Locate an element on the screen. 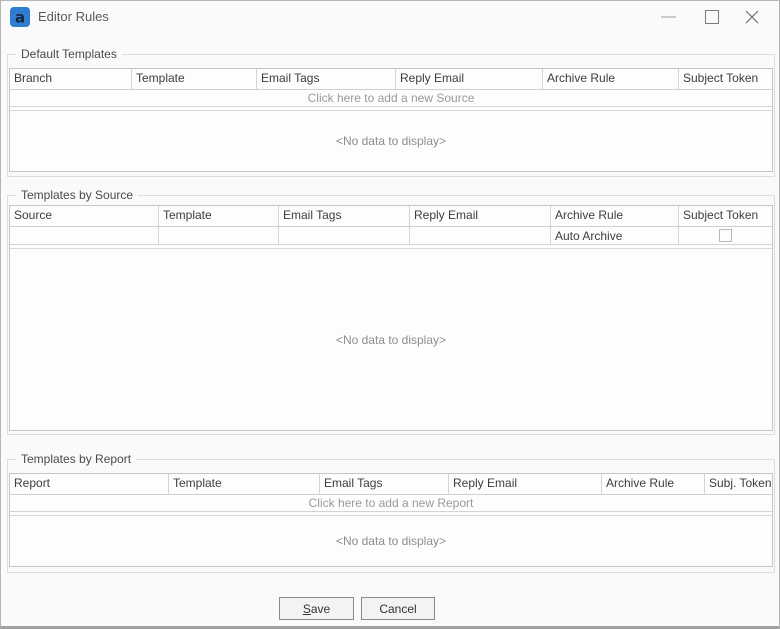  maximize-icon is located at coordinates (712, 16).